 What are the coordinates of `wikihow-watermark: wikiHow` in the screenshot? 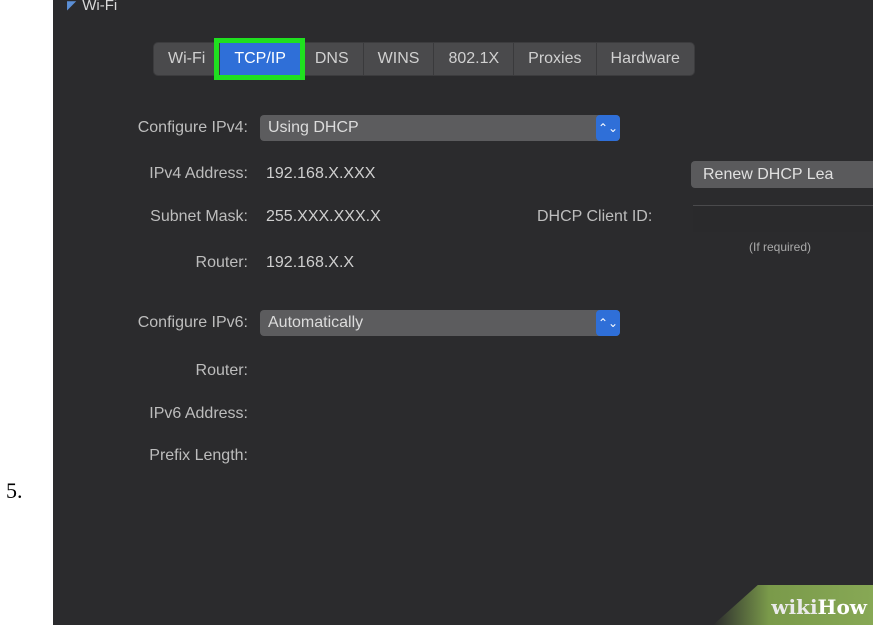 It's located at (793, 605).